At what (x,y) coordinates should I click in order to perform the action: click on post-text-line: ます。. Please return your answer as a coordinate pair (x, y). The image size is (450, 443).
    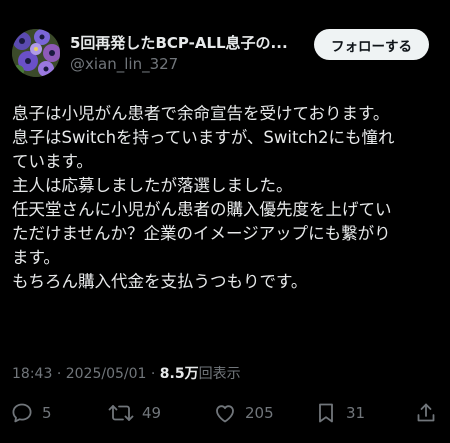
    Looking at the image, I should click on (36, 257).